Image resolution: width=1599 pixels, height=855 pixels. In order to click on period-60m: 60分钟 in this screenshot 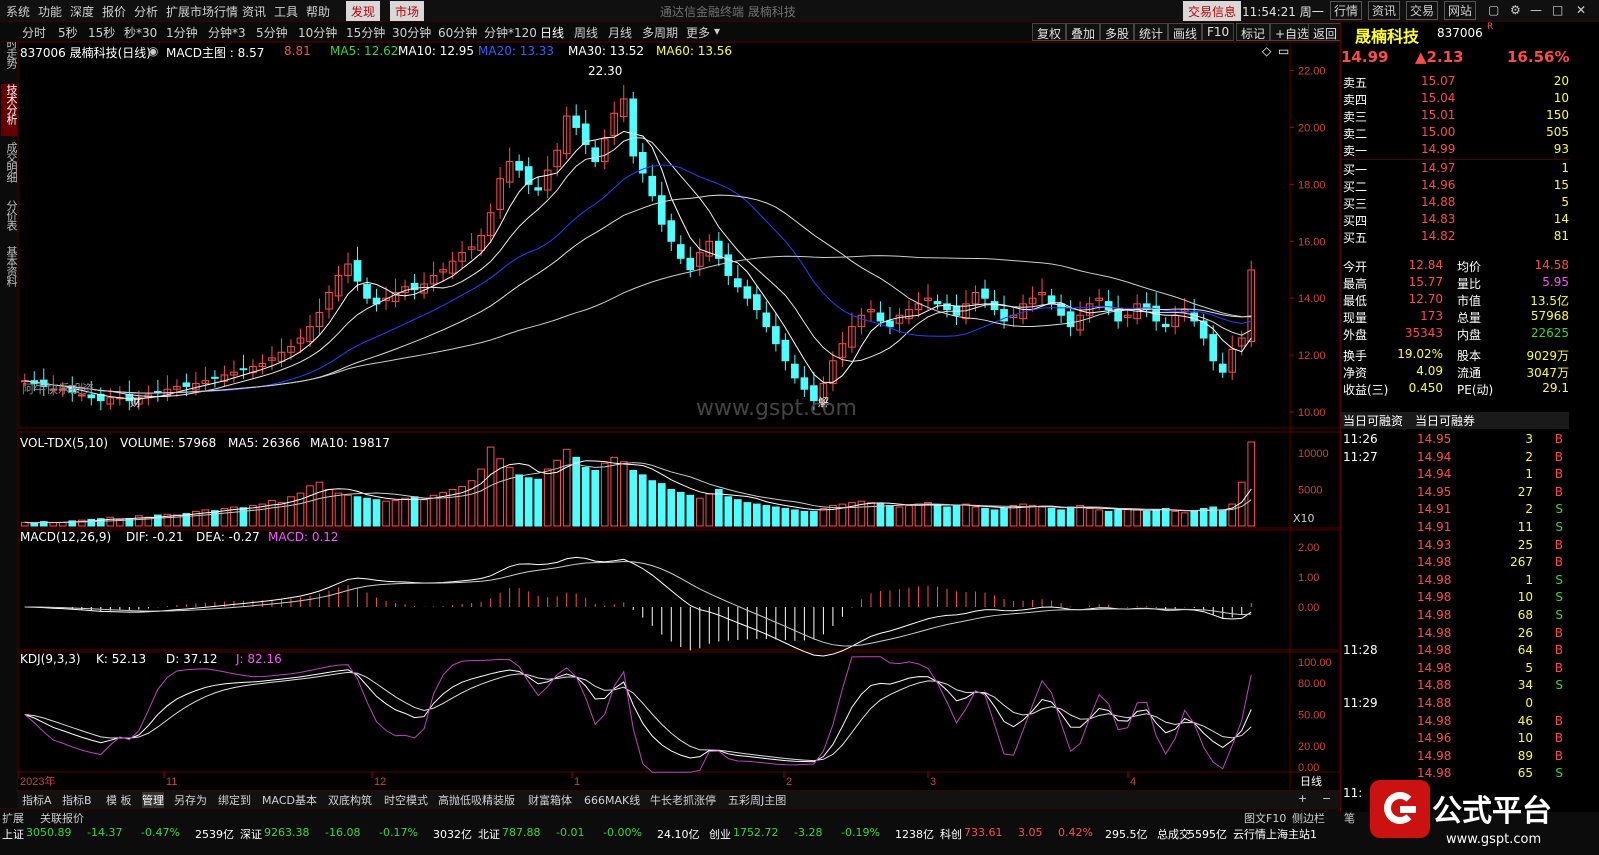, I will do `click(457, 32)`.